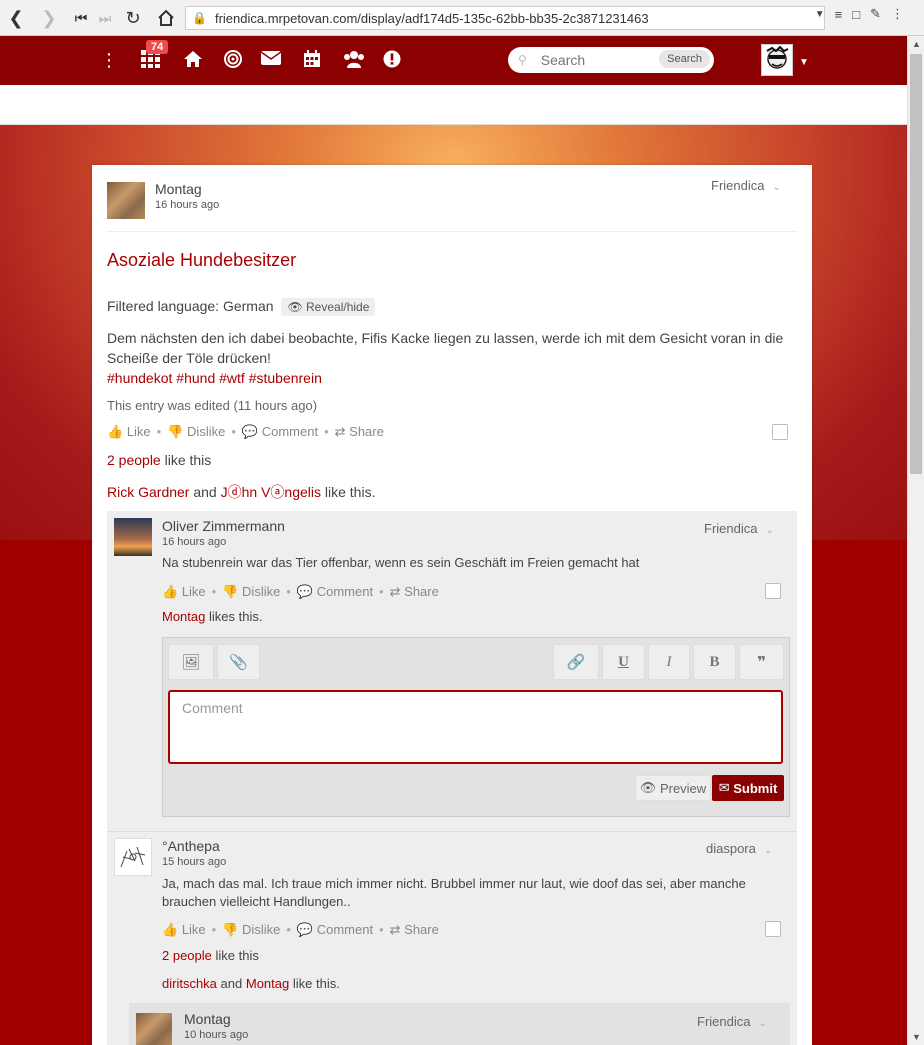 The image size is (924, 1045). What do you see at coordinates (354, 61) in the screenshot?
I see `contacts-icon` at bounding box center [354, 61].